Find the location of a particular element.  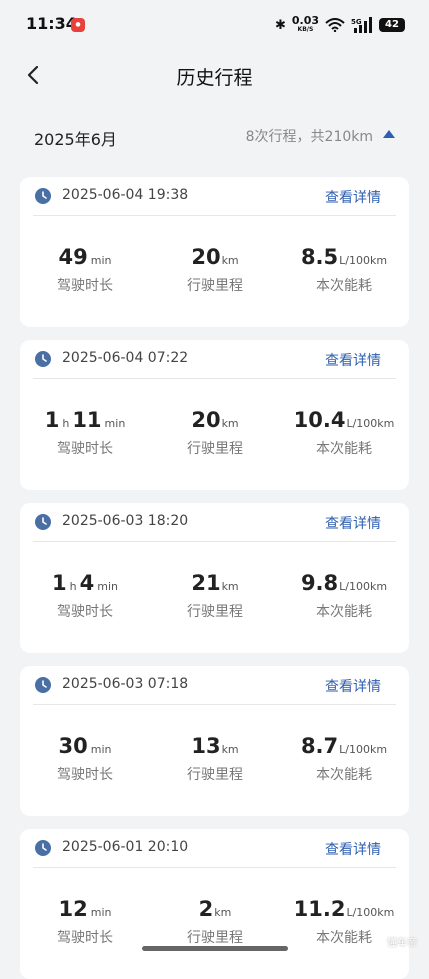

bluetooth-icon: ✱ is located at coordinates (280, 25).